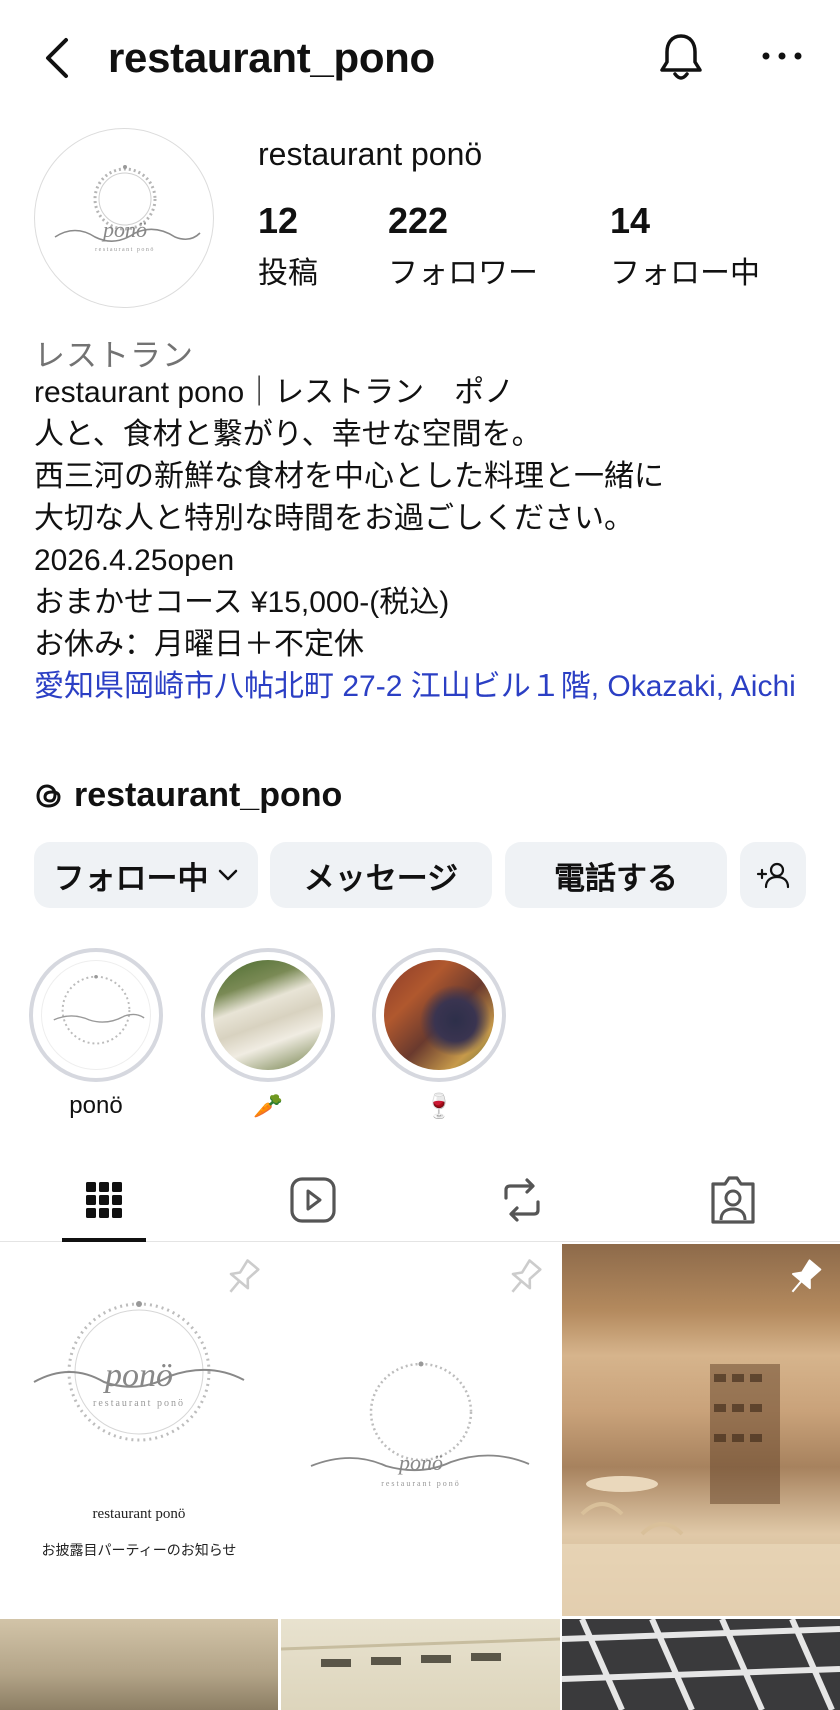  I want to click on following-button-label: フォロー中, so click(131, 878).